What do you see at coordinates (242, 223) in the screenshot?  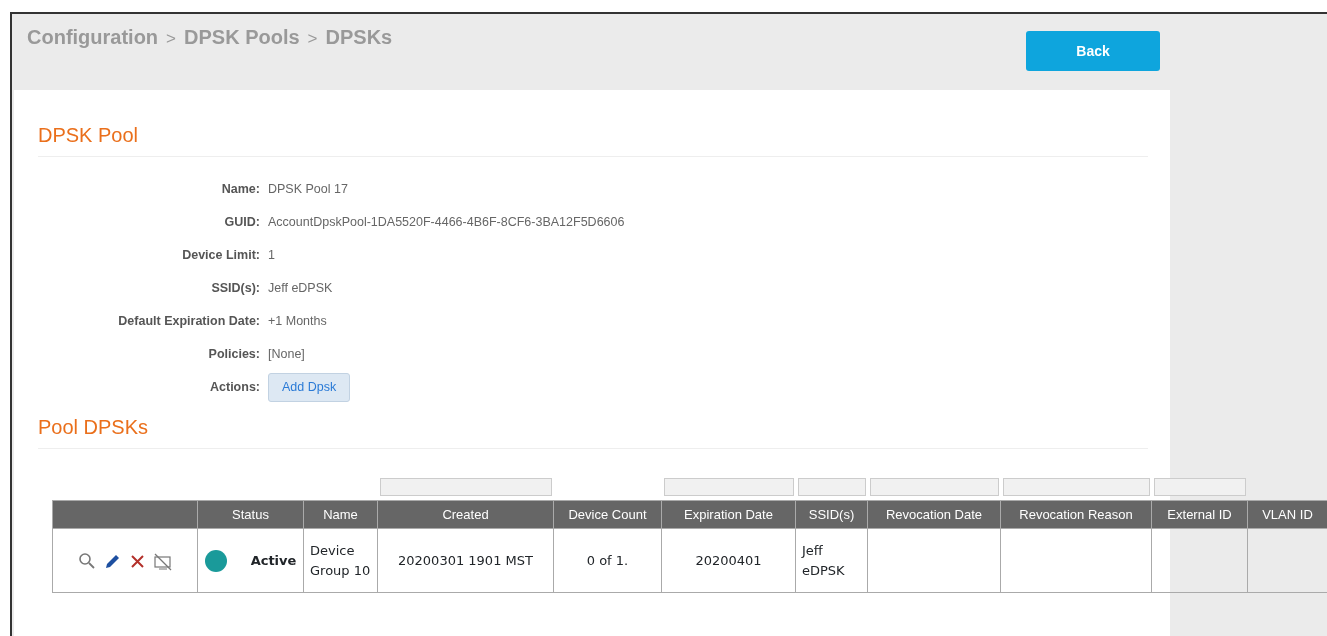 I see `field-label: GUID:` at bounding box center [242, 223].